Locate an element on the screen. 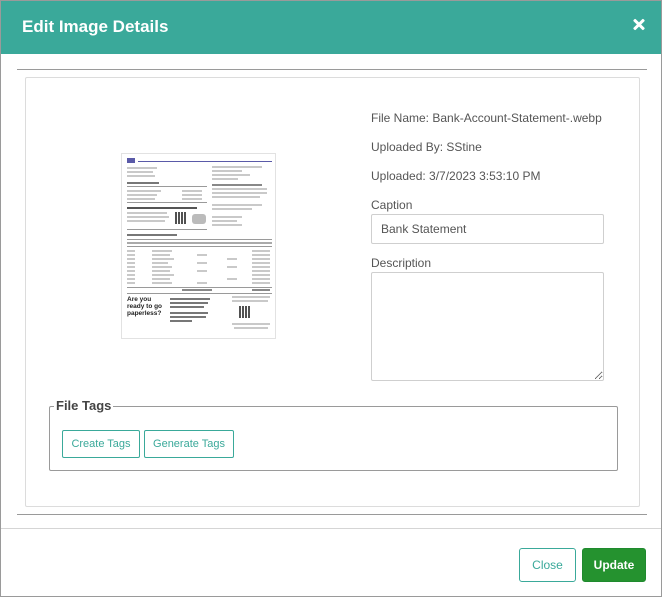  header-divider is located at coordinates (332, 69).